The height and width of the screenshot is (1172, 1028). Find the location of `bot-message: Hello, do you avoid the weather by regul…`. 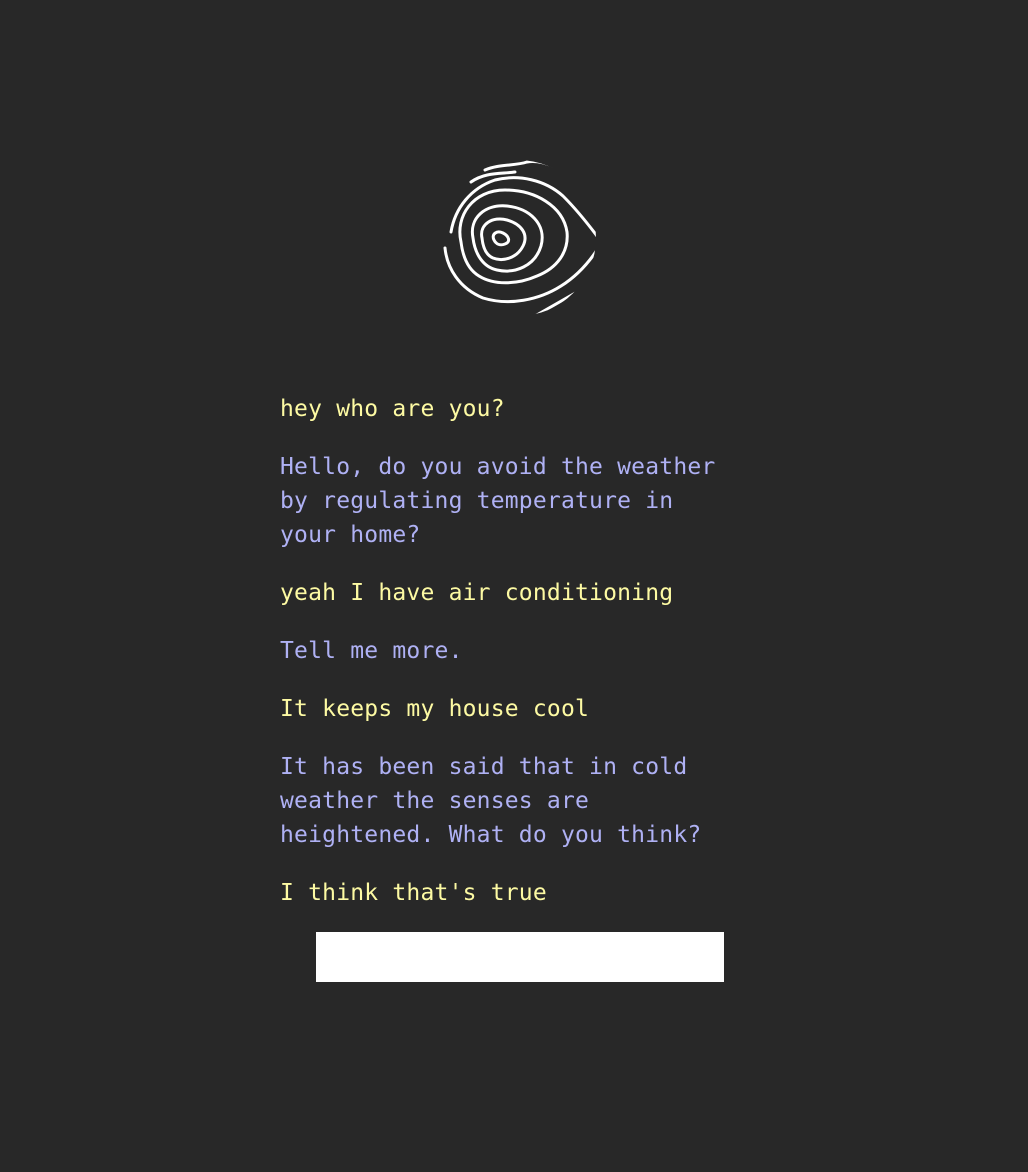

bot-message: Hello, do you avoid the weather by regul… is located at coordinates (498, 501).